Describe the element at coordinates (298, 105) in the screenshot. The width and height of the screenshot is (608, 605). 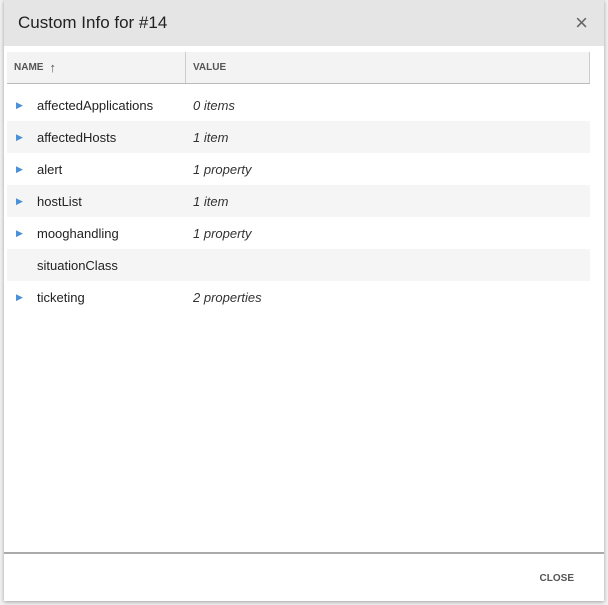
I see `table-row: ▶ affectedApplications 0 items` at that location.